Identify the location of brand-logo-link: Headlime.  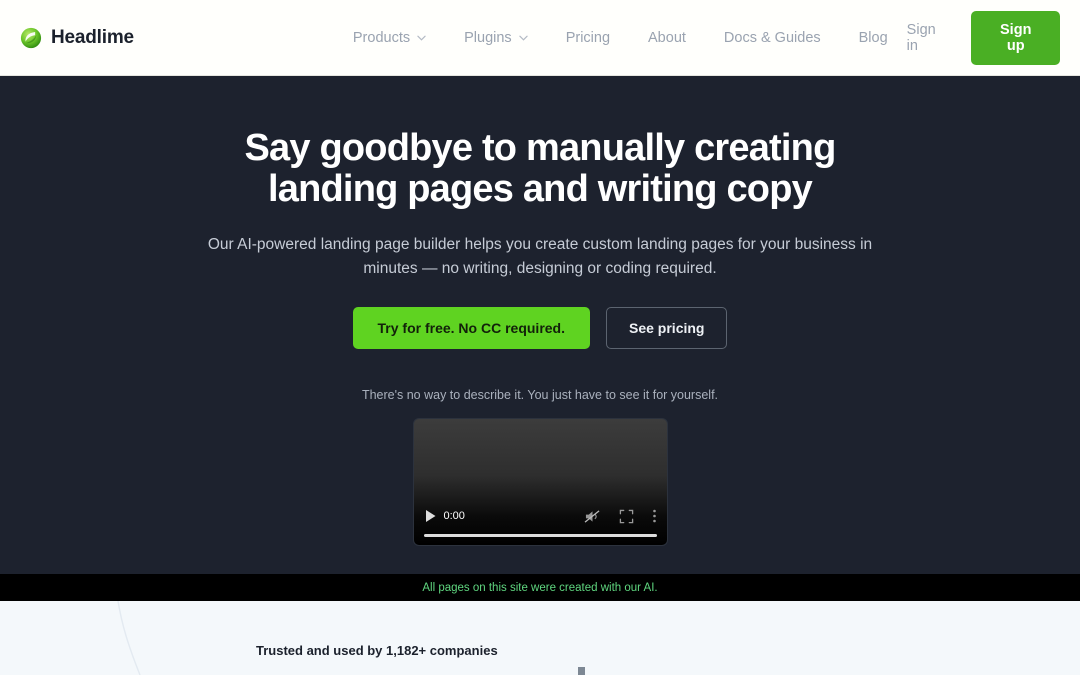
(77, 38).